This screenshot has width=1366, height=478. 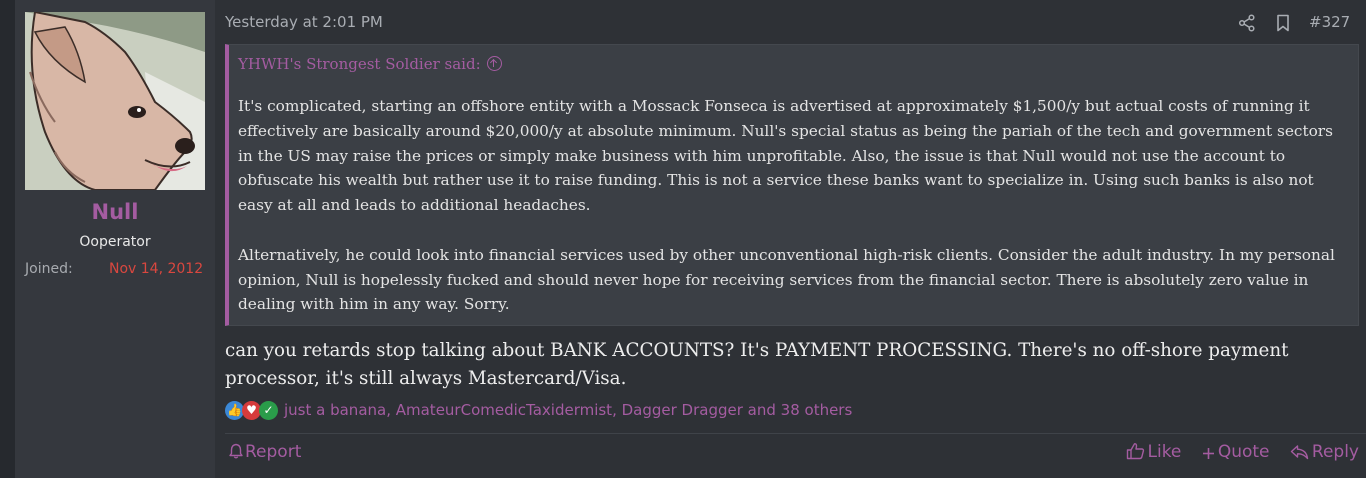 I want to click on avatar, so click(x=115, y=101).